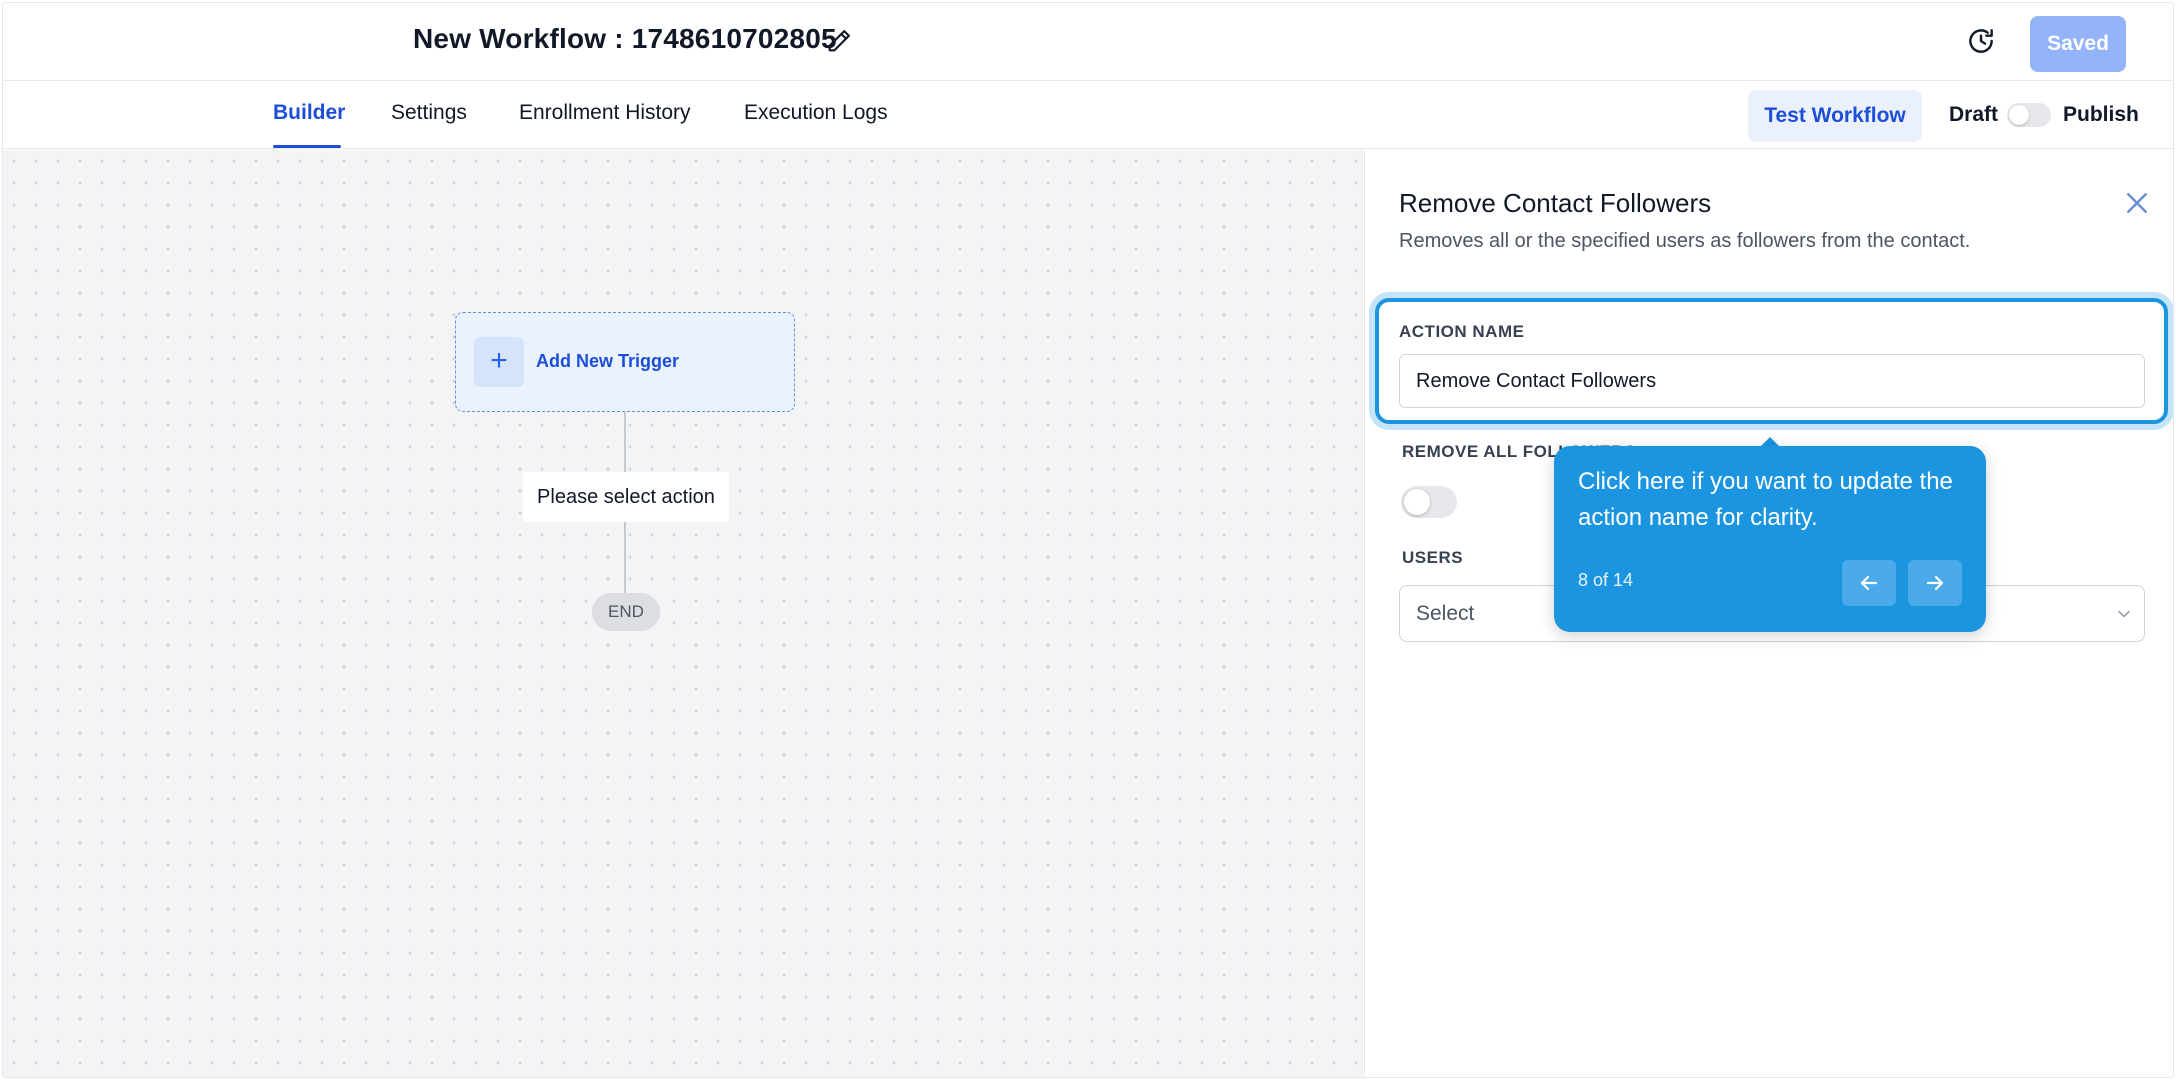  What do you see at coordinates (626, 497) in the screenshot?
I see `select-action-node: Please select action` at bounding box center [626, 497].